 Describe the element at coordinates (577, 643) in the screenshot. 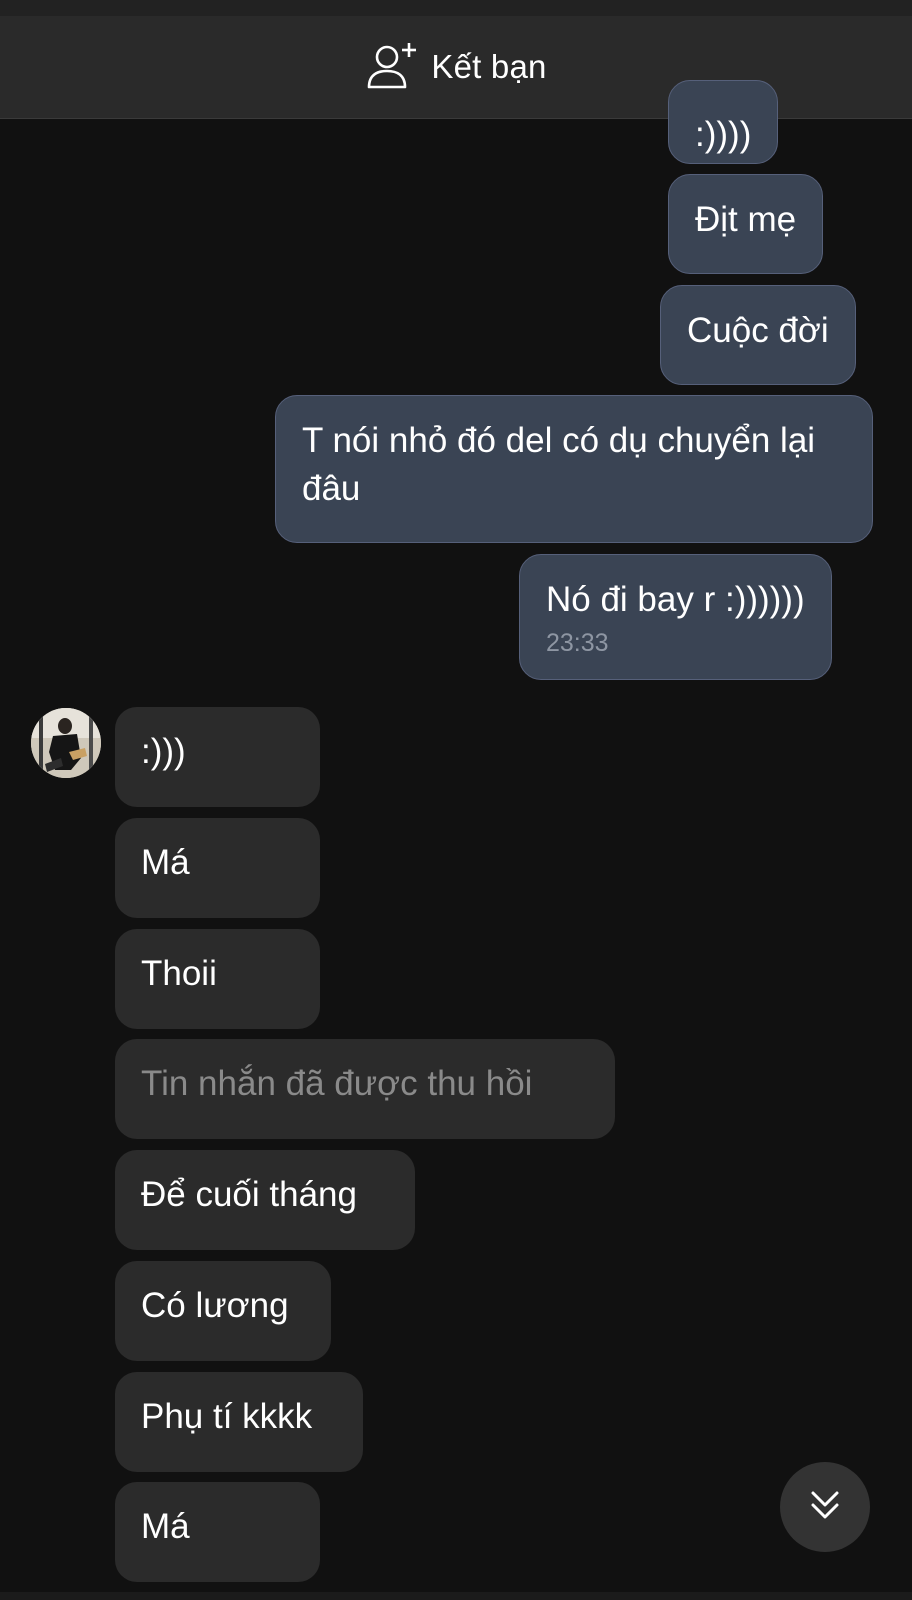

I see `message-timestamp: 23:33` at that location.